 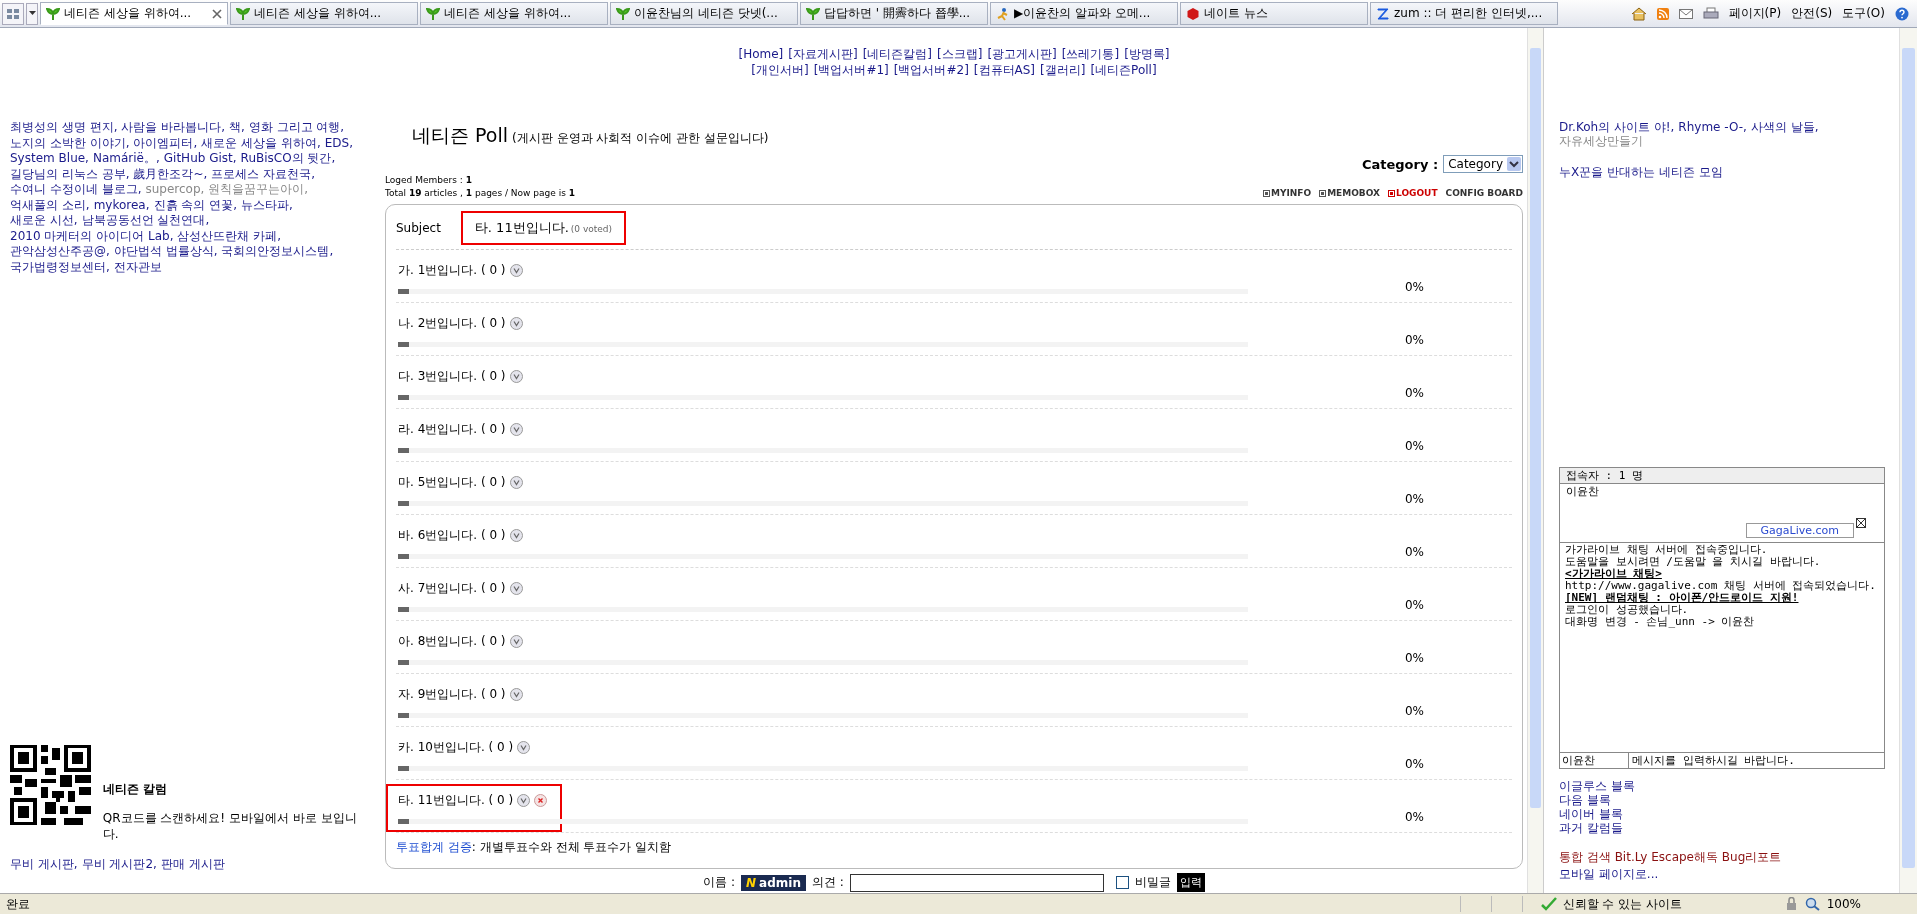 I want to click on blog-link: 남북공동선언 실천연대,, so click(x=145, y=221).